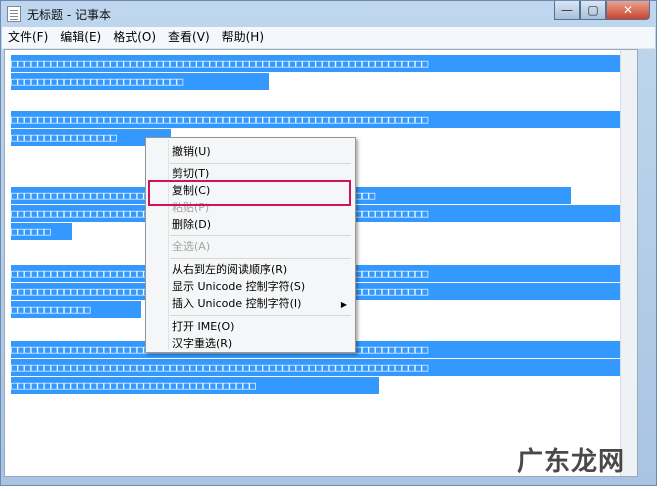  What do you see at coordinates (236, 304) in the screenshot?
I see `menu-insert-unicode-control: 插入 Unicode 控制字符(I)` at bounding box center [236, 304].